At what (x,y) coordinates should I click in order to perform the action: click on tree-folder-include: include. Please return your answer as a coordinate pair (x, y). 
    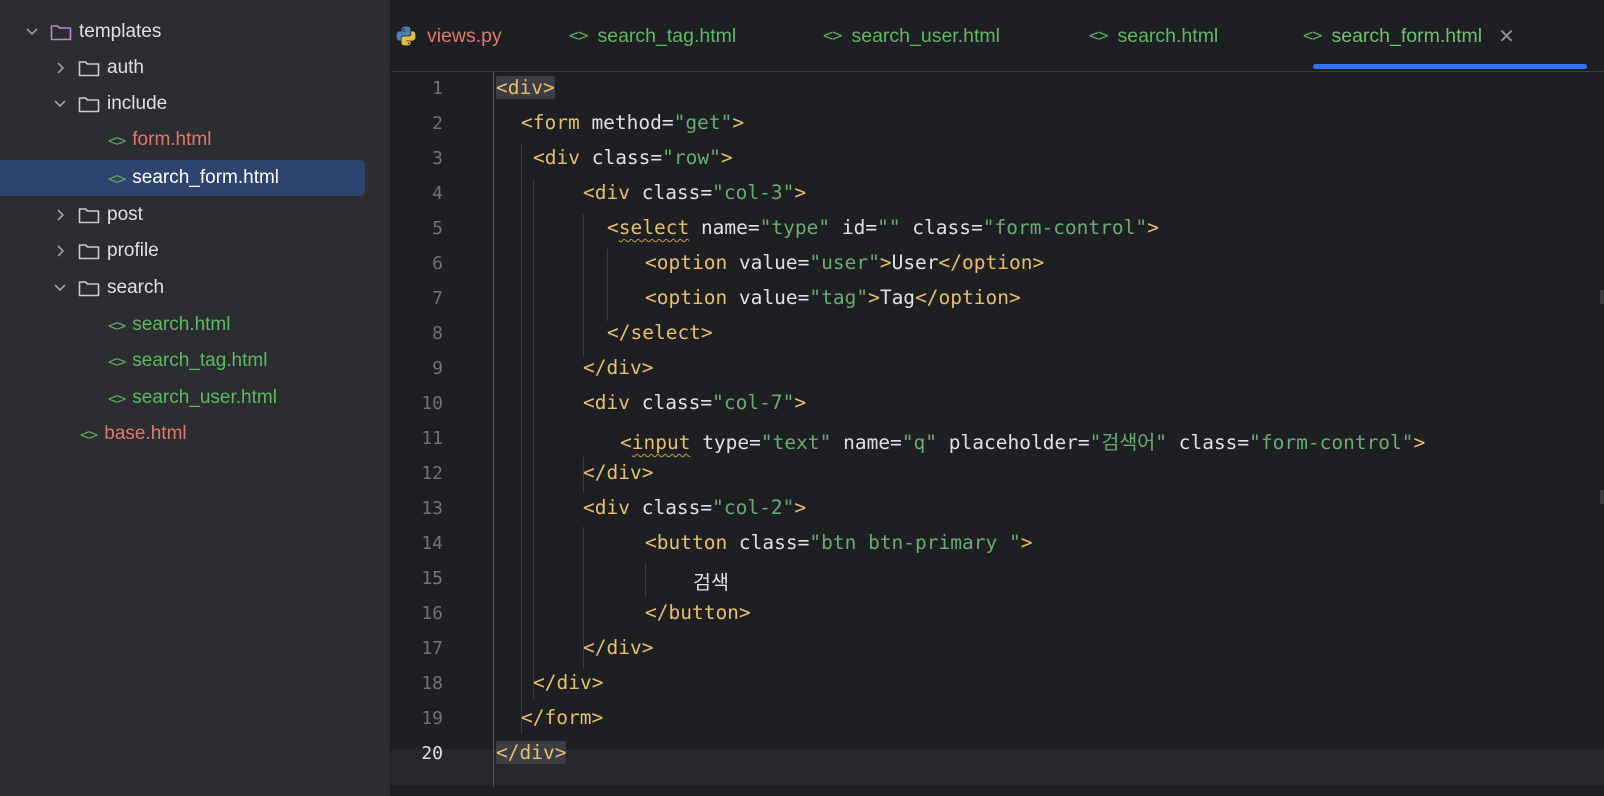
    Looking at the image, I should click on (108, 104).